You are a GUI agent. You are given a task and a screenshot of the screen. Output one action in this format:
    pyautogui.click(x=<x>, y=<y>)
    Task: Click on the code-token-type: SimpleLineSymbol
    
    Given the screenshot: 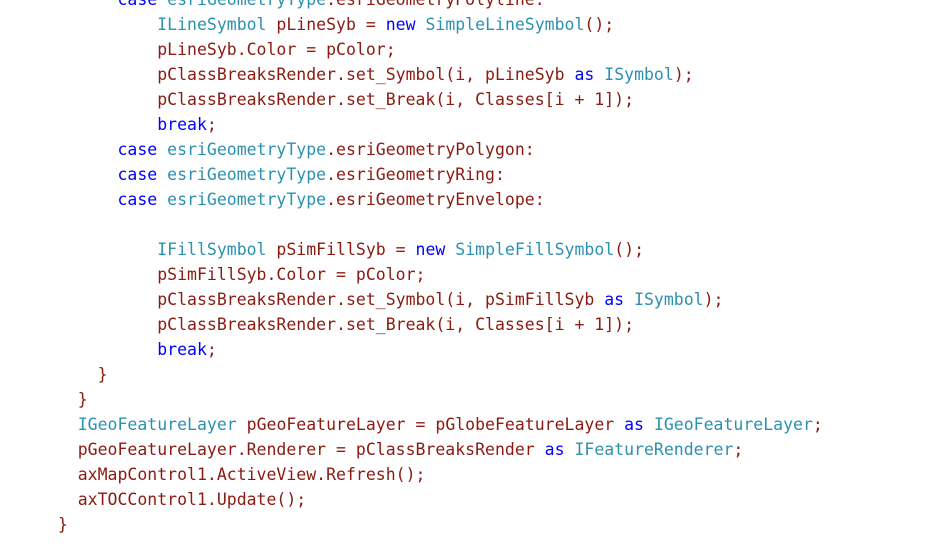 What is the action you would take?
    pyautogui.click(x=505, y=24)
    